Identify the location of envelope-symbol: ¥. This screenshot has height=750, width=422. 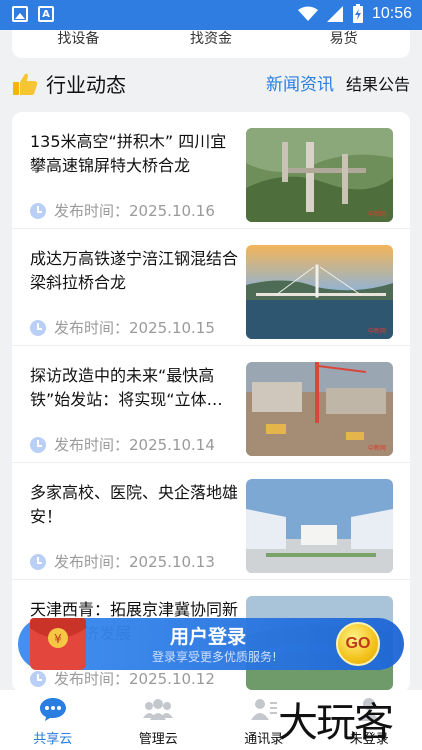
(58, 639).